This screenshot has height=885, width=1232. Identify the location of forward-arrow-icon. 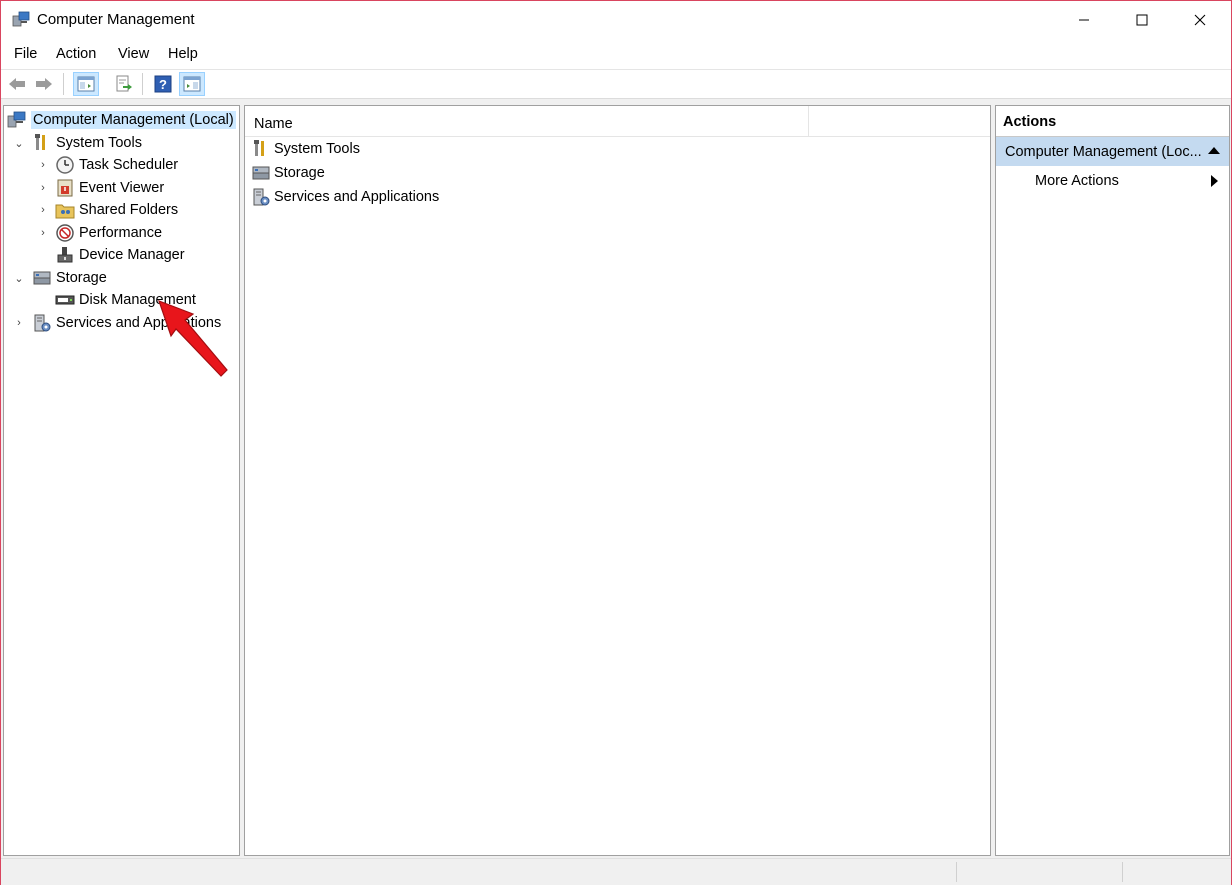
(44, 84).